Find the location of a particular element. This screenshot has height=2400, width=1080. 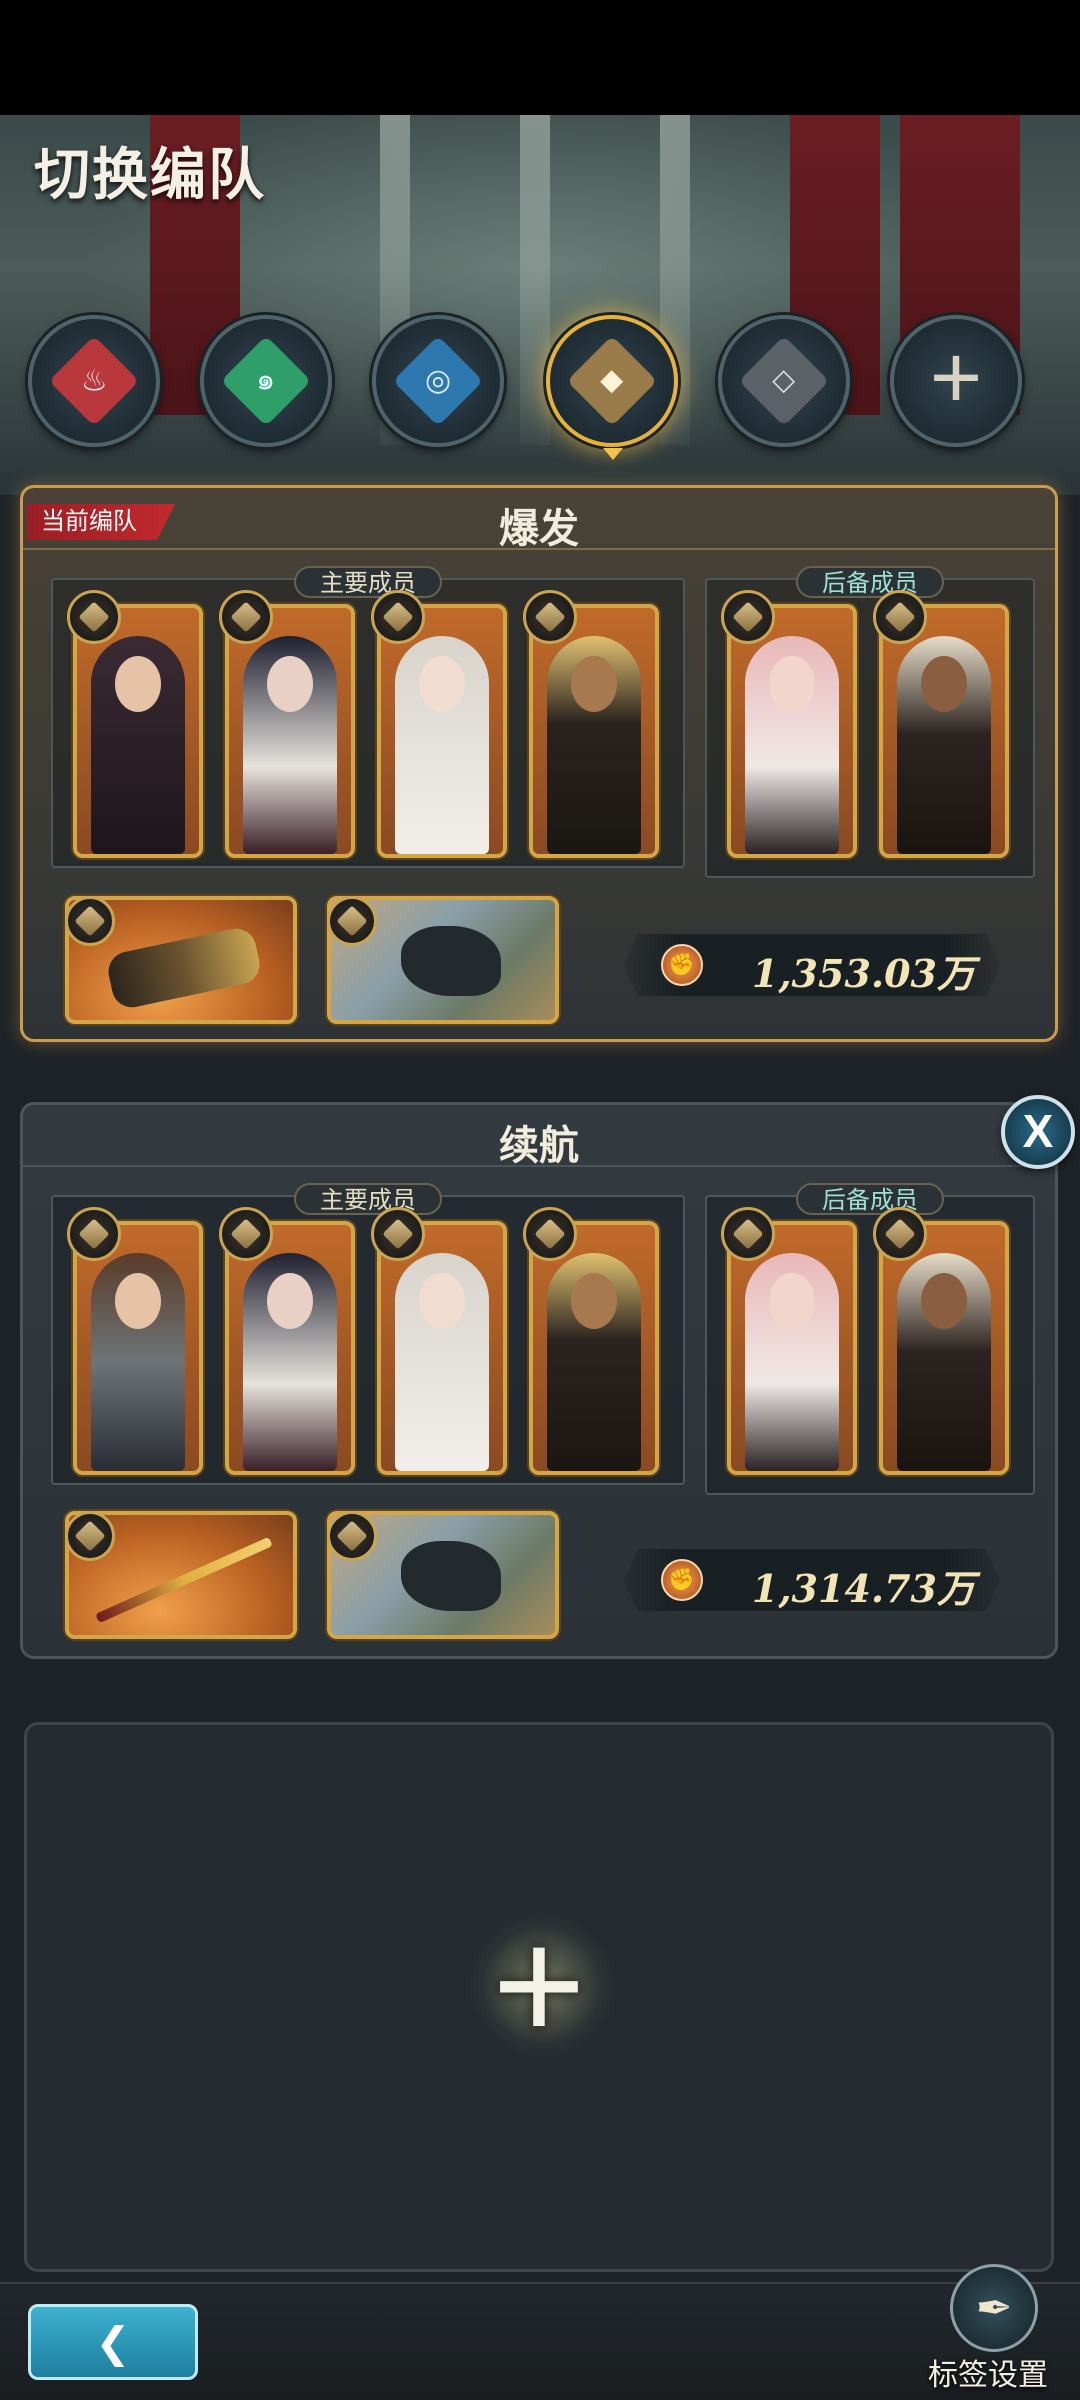

status-bar is located at coordinates (540, 57).